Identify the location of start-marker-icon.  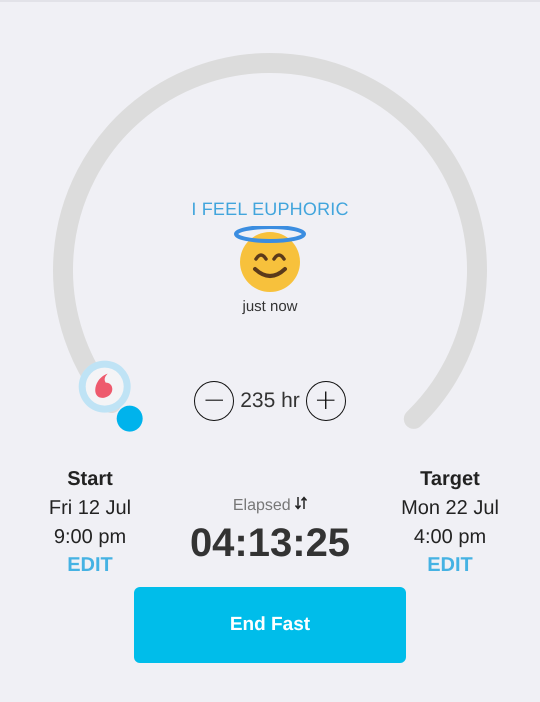
(104, 386).